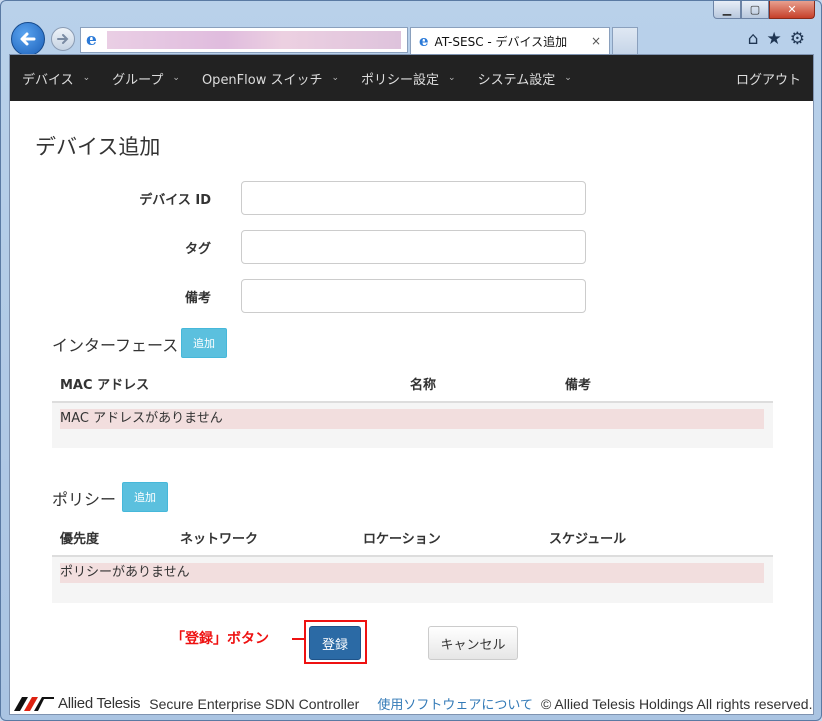 The height and width of the screenshot is (721, 822). What do you see at coordinates (227, 384) in the screenshot?
I see `column-header-mac: MAC アドレス` at bounding box center [227, 384].